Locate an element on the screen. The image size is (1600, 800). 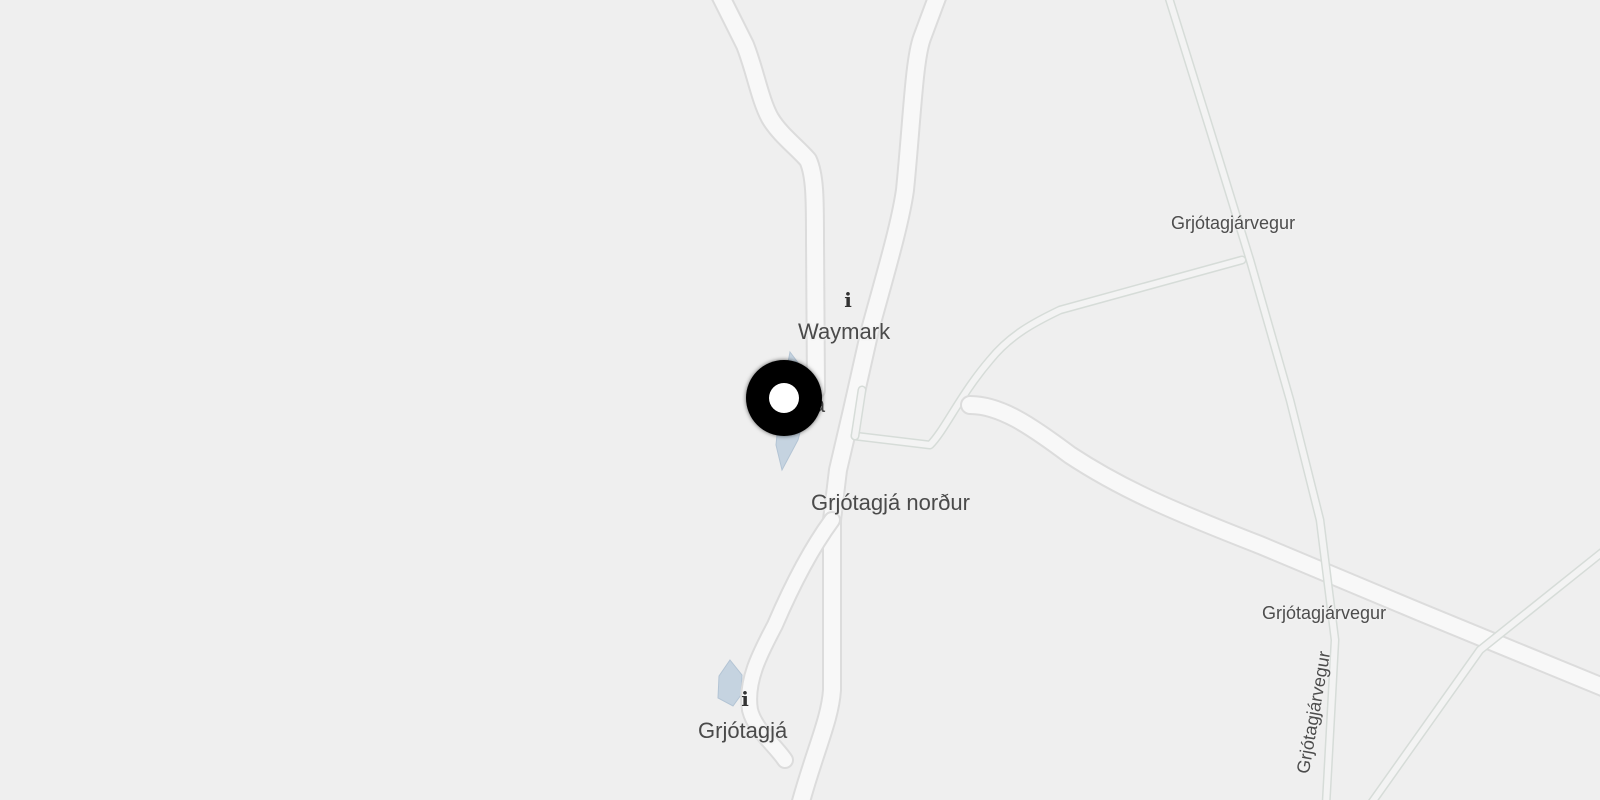
place-label-grjotagja-nordur: Grjótagjá norður is located at coordinates (890, 503).